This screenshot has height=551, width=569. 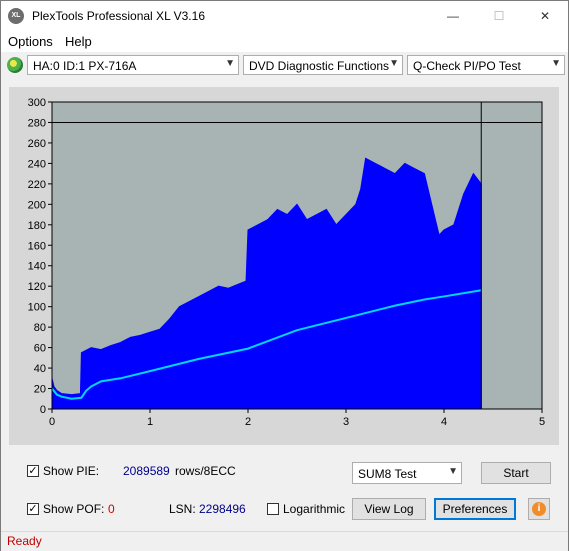 I want to click on app-icon: XL, so click(x=16, y=16).